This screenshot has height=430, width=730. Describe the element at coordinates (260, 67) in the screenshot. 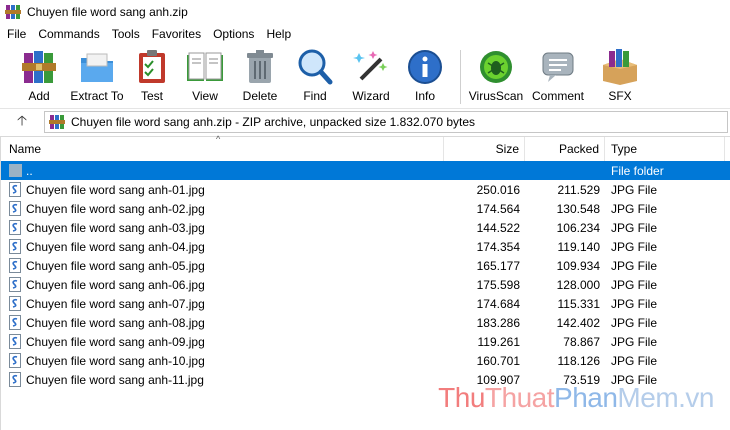

I see `delete-icon` at that location.